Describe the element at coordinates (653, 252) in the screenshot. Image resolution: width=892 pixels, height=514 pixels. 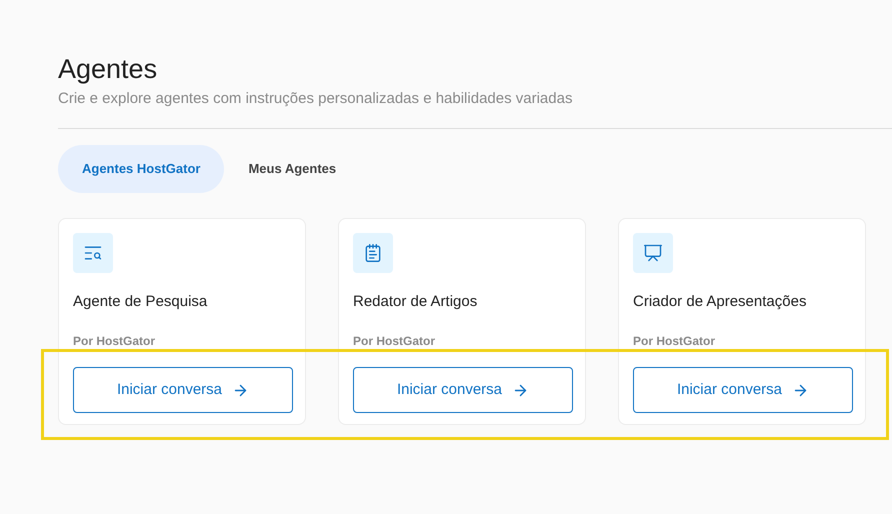
I see `presentation-board-icon` at that location.